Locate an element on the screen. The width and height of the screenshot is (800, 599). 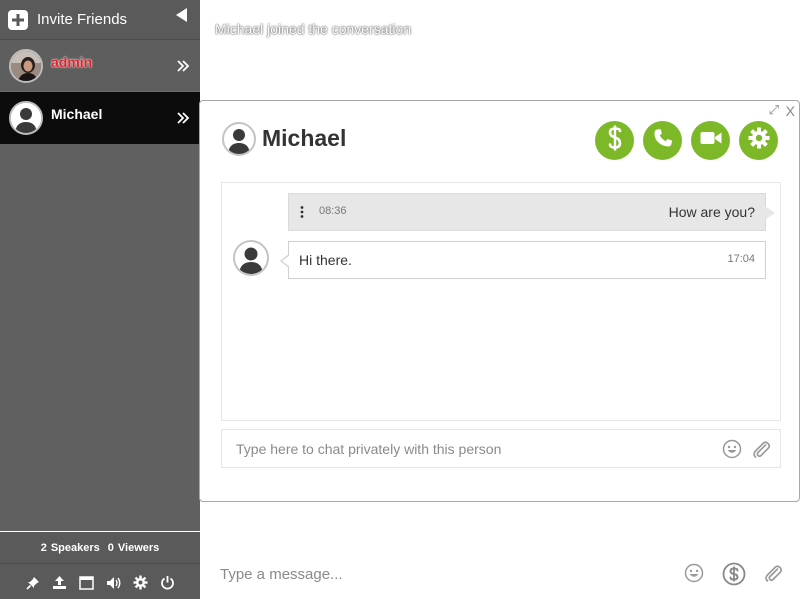
user-row-admin: admin is located at coordinates (100, 66).